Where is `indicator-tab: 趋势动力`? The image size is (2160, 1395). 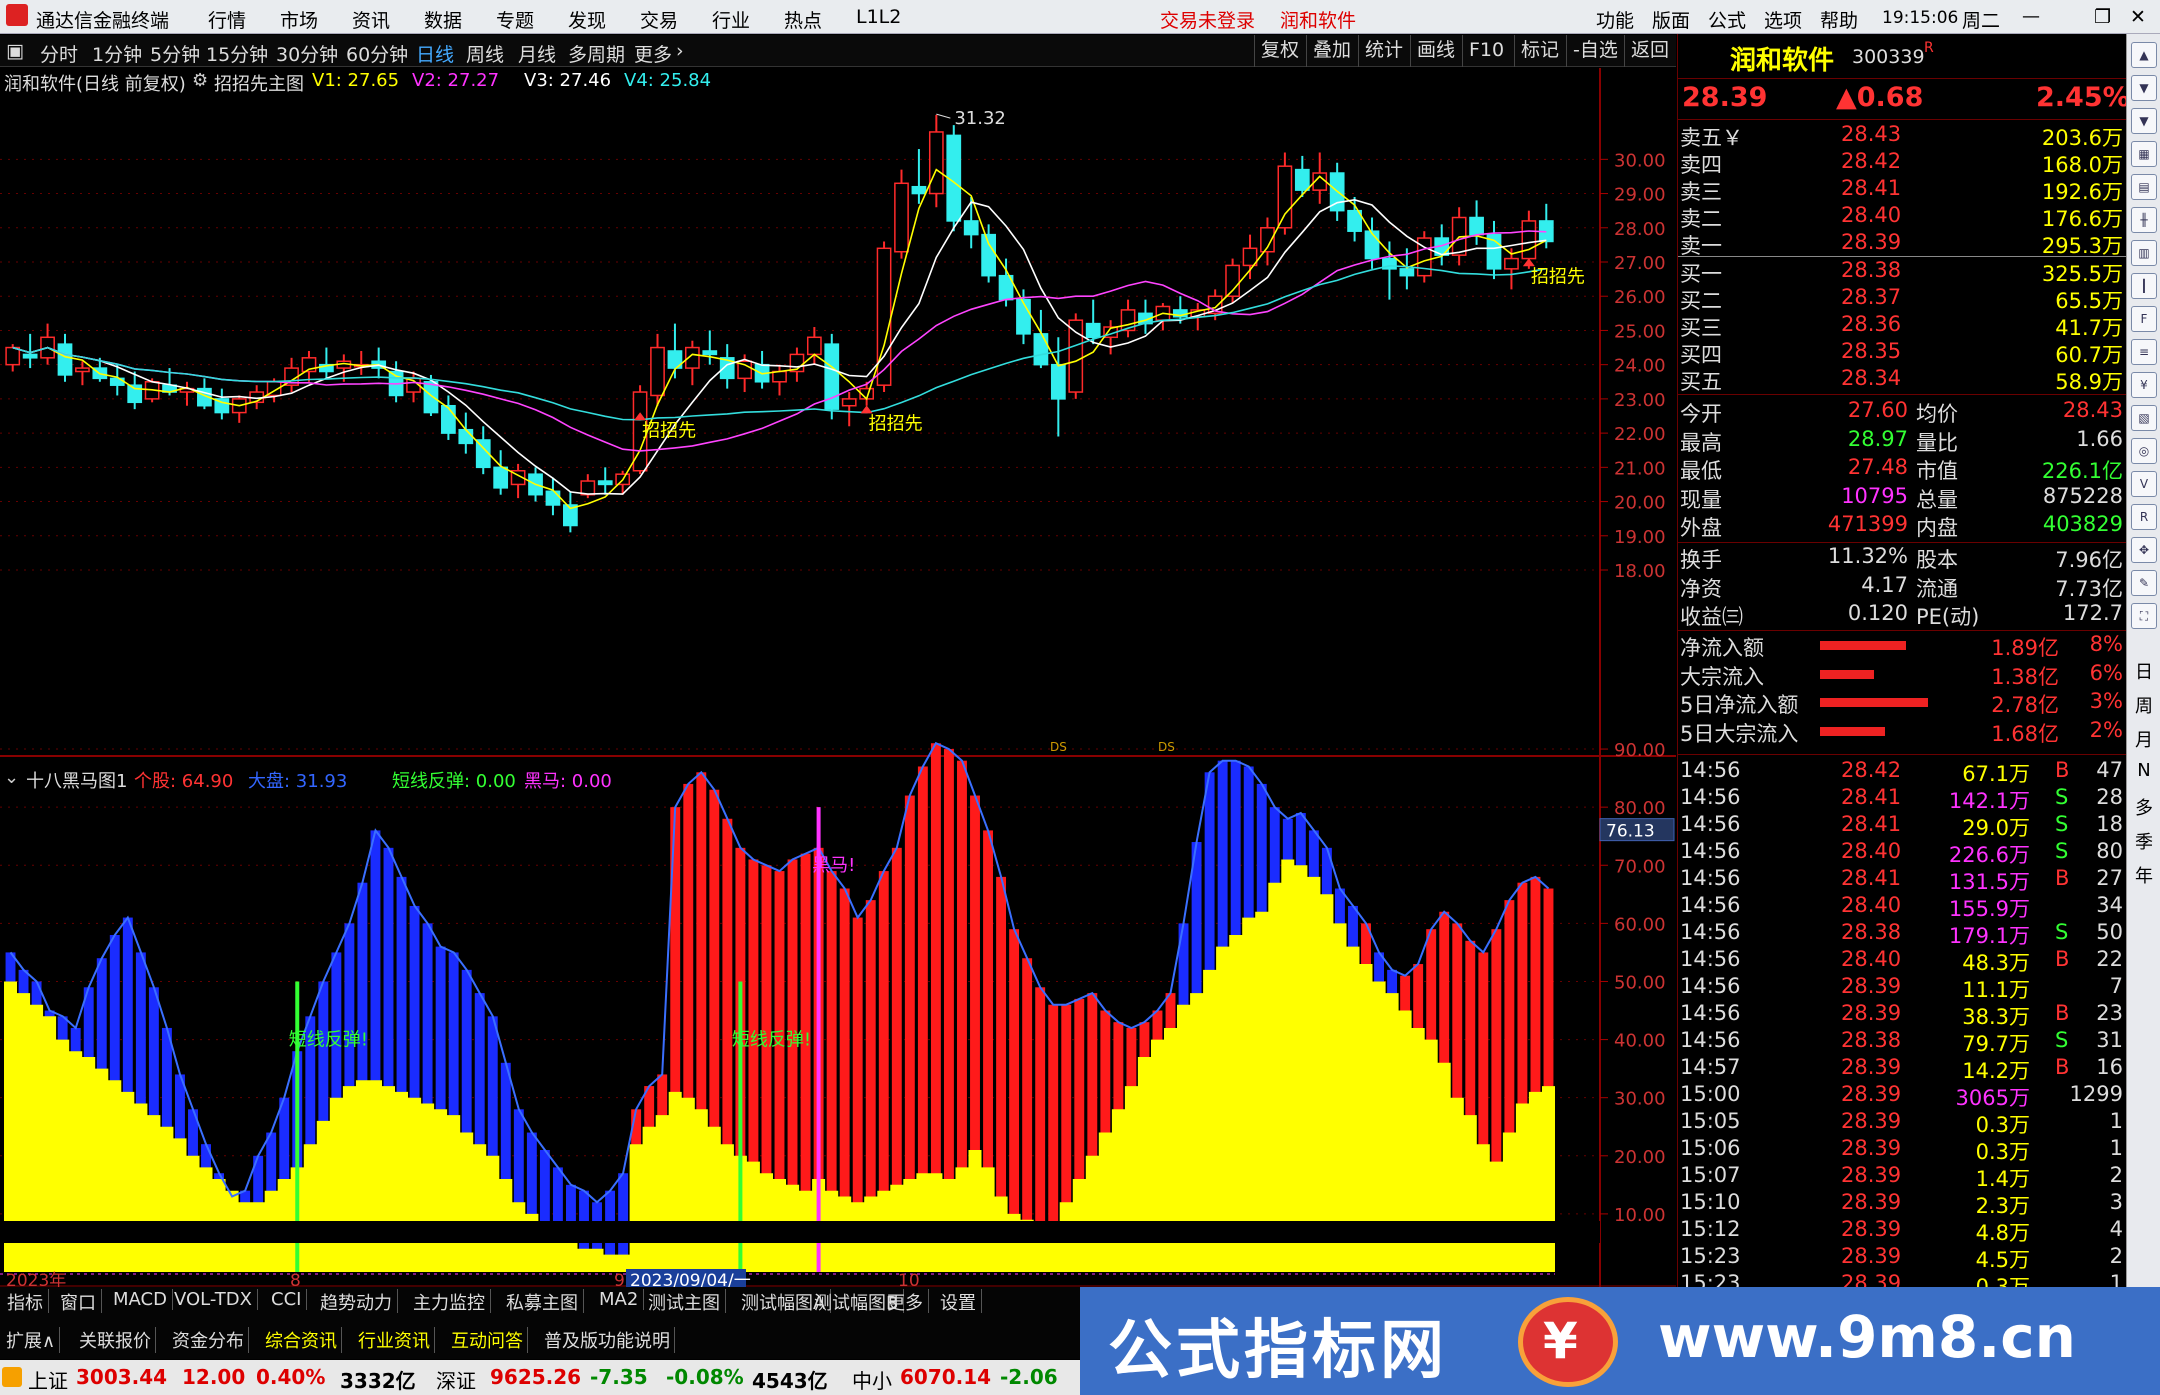 indicator-tab: 趋势动力 is located at coordinates (356, 1302).